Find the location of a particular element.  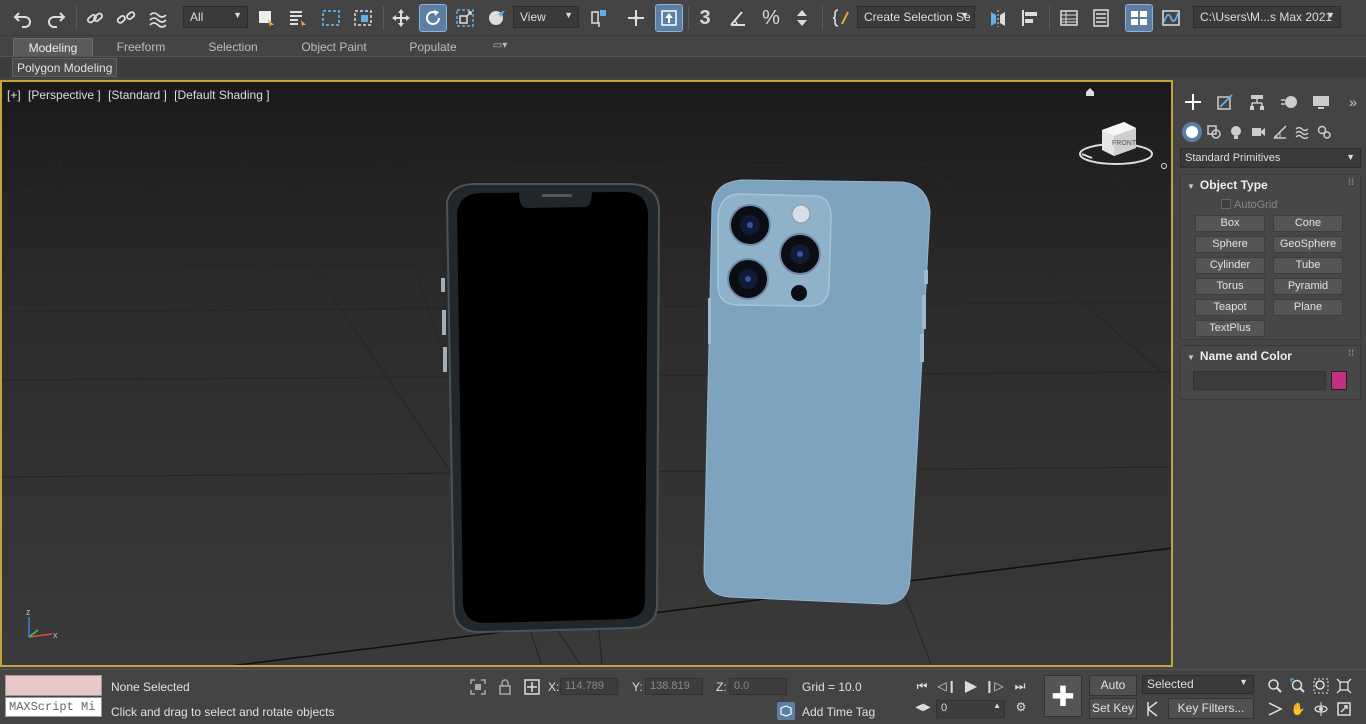

bind-spacewarp-icon is located at coordinates (158, 18).